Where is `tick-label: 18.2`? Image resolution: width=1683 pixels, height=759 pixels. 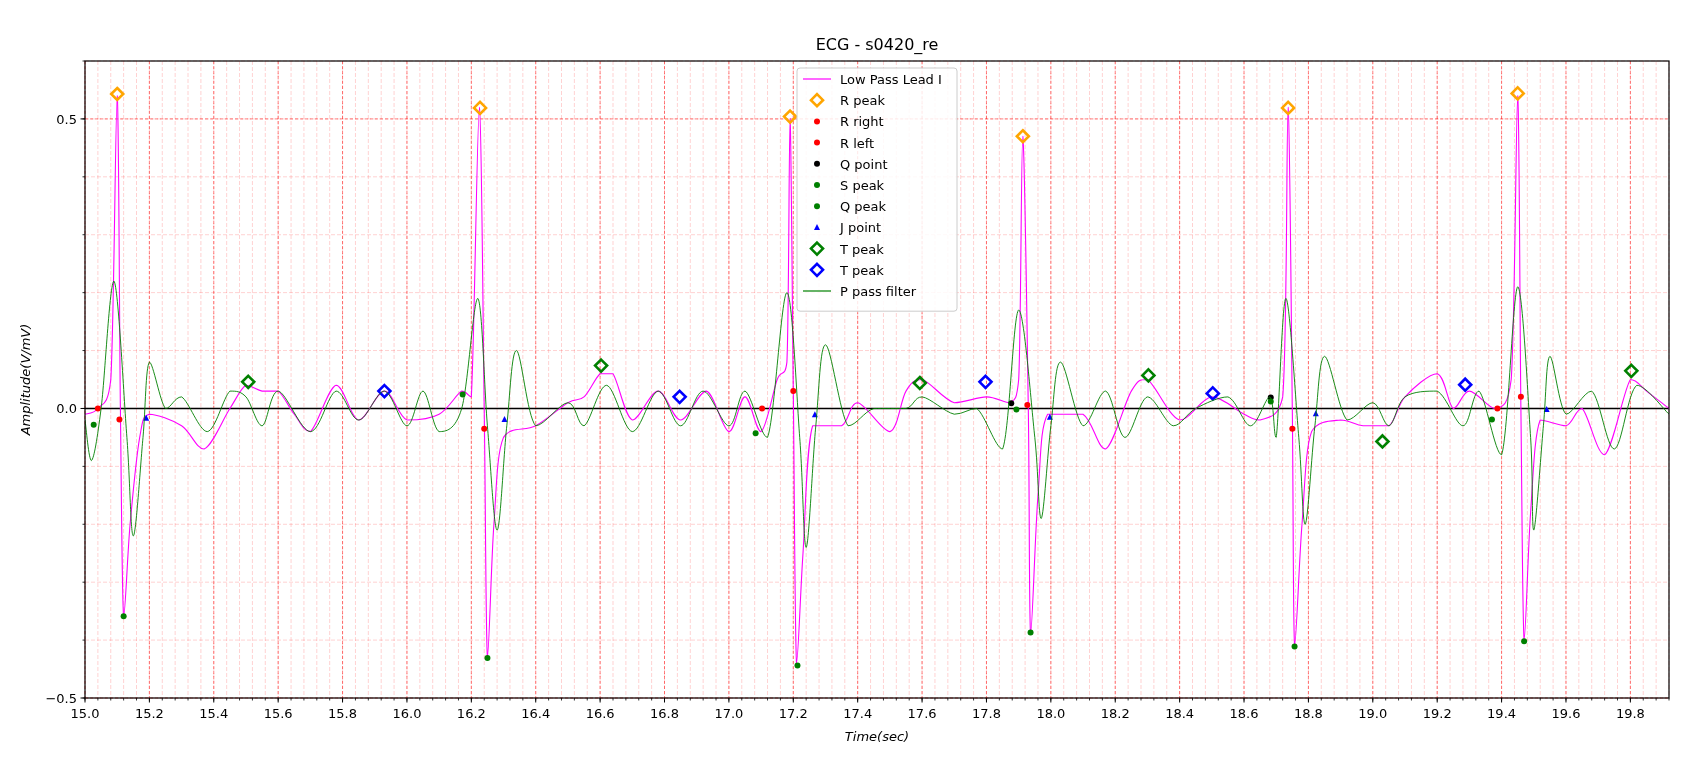
tick-label: 18.2 is located at coordinates (1115, 713).